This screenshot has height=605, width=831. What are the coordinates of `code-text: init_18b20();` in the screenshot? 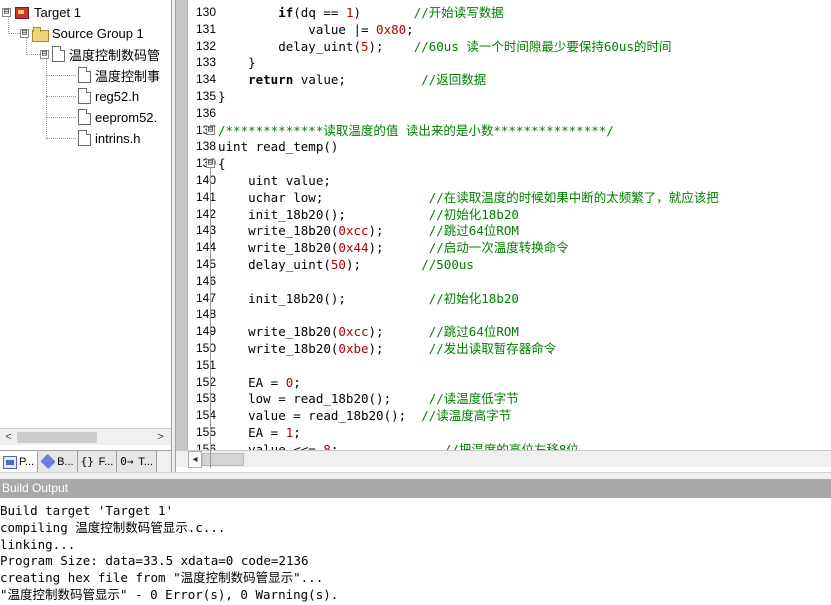 It's located at (323, 214).